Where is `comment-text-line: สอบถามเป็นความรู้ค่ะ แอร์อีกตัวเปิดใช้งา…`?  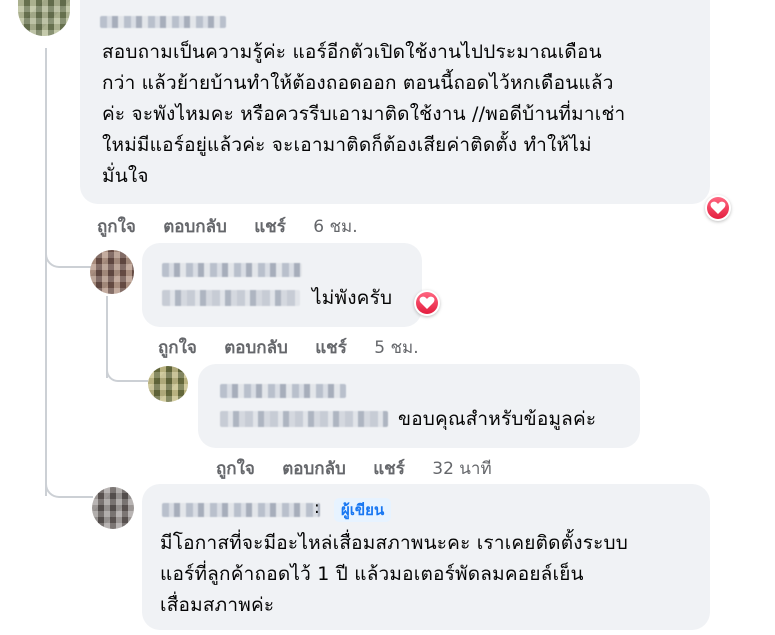
comment-text-line: สอบถามเป็นความรู้ค่ะ แอร์อีกตัวเปิดใช้งา… is located at coordinates (352, 52).